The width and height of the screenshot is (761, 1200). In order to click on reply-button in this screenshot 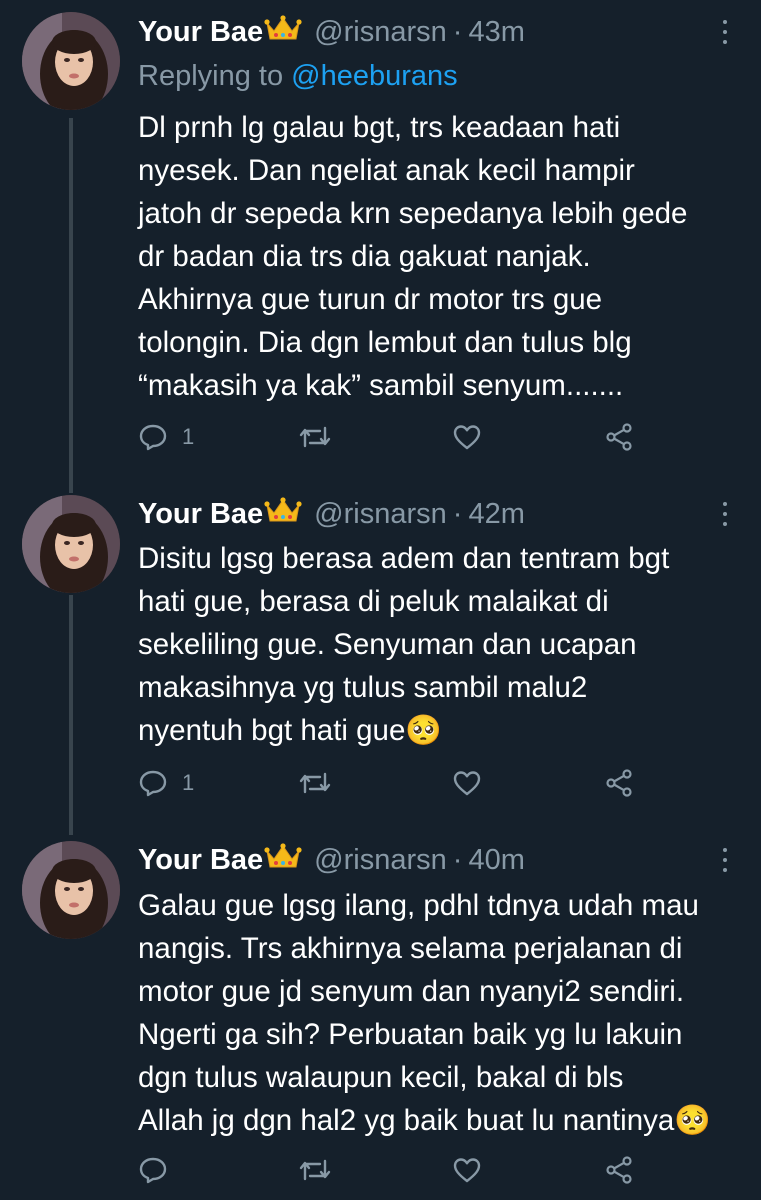, I will do `click(160, 1170)`.